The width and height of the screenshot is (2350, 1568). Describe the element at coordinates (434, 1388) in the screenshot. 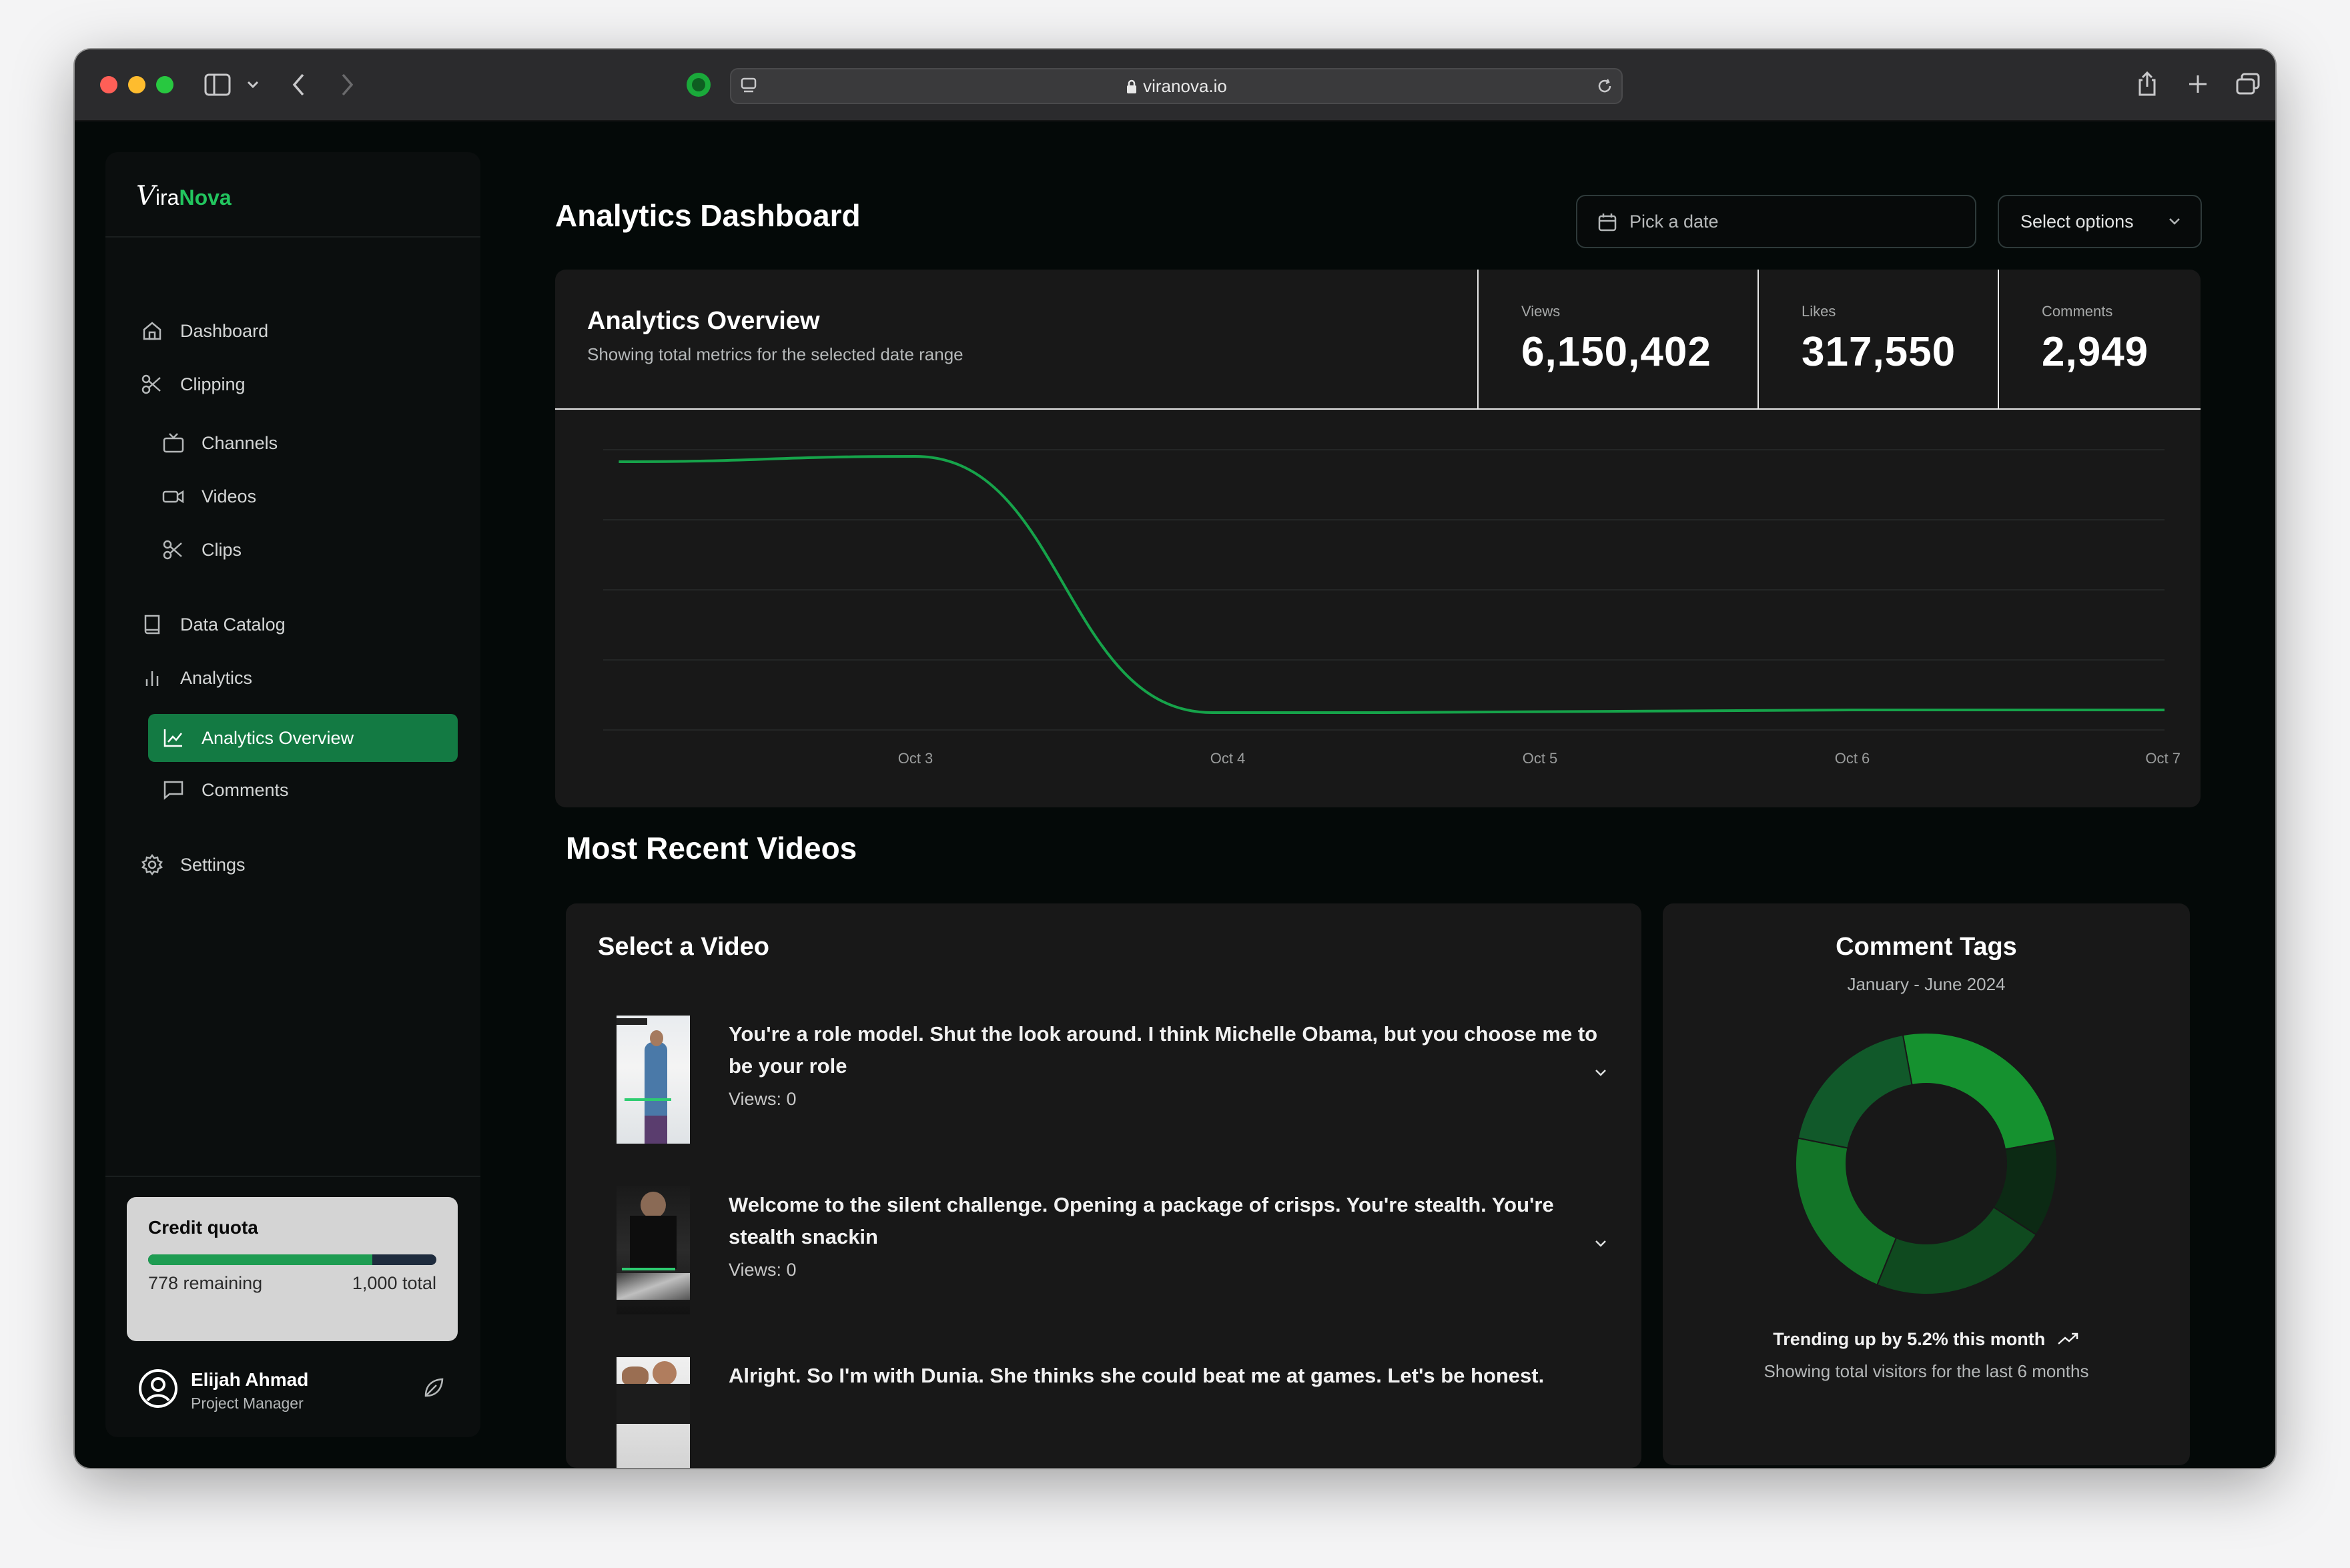

I see `leaf-icon` at that location.